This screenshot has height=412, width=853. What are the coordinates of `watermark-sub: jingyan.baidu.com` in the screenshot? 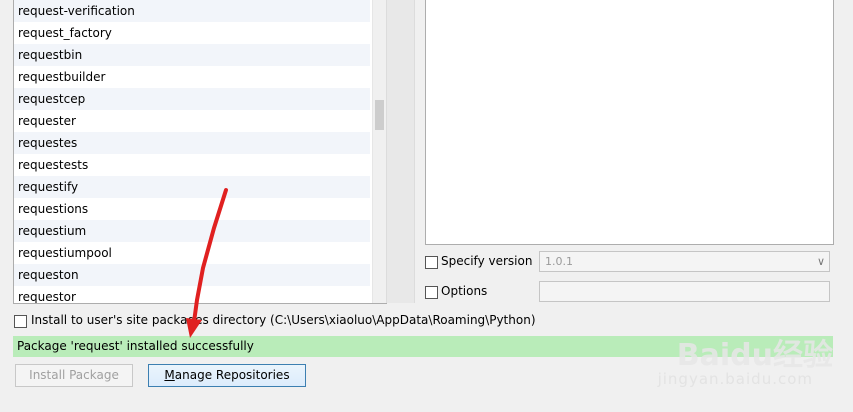 It's located at (735, 379).